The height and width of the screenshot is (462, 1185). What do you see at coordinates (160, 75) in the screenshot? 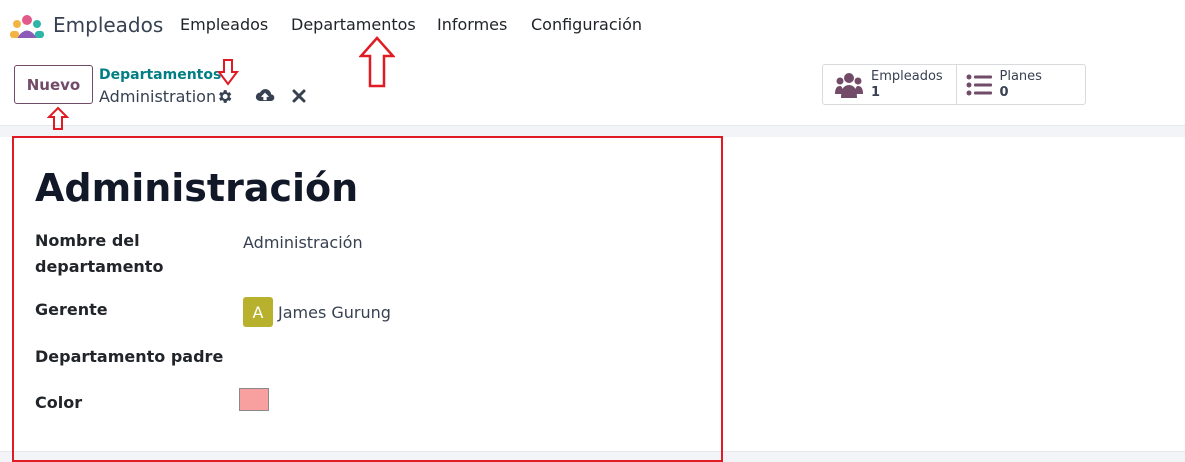
I see `breadcrumb-parent-link: Departamentos` at bounding box center [160, 75].